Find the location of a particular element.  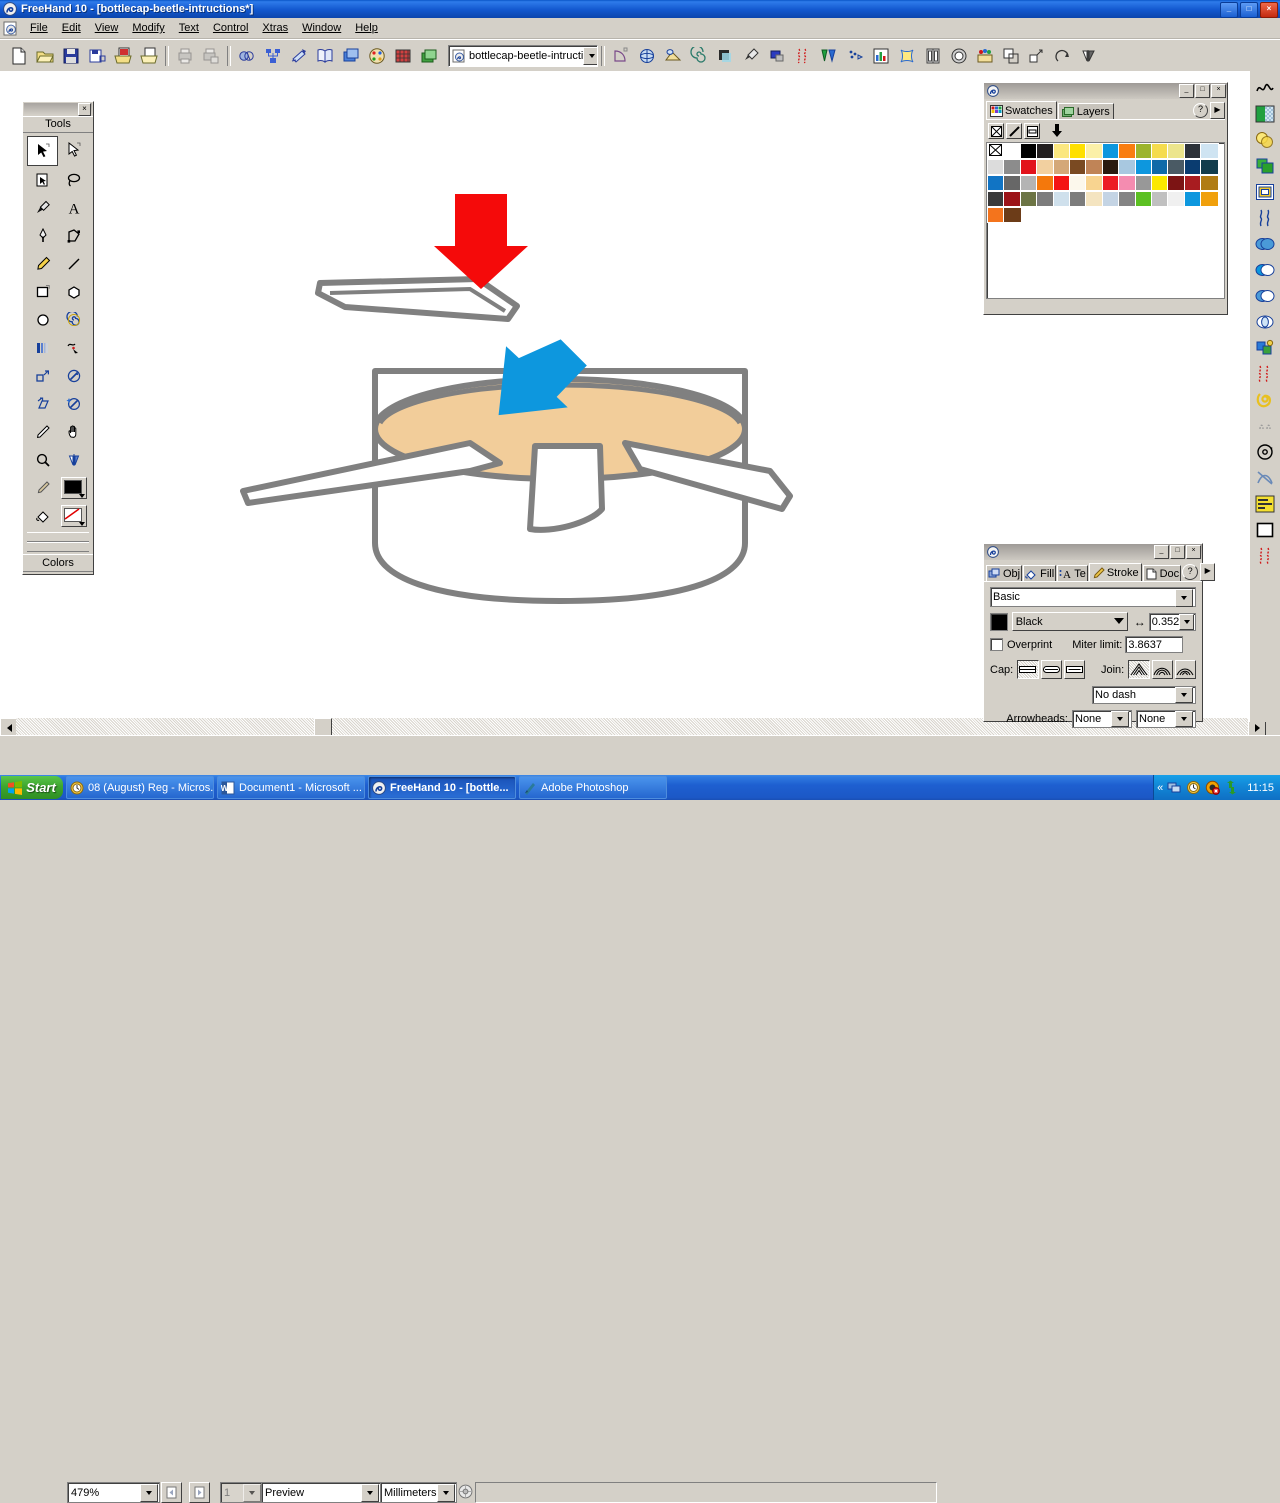

xtra-3d-rotate-button is located at coordinates (647, 56).